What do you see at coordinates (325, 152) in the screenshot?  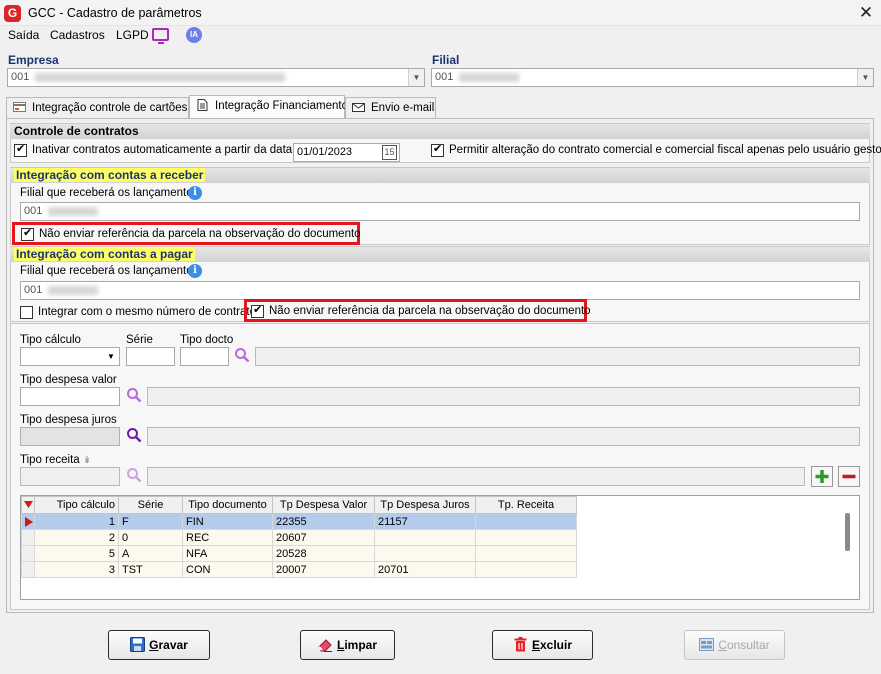 I see `date-value: 01/01/2023` at bounding box center [325, 152].